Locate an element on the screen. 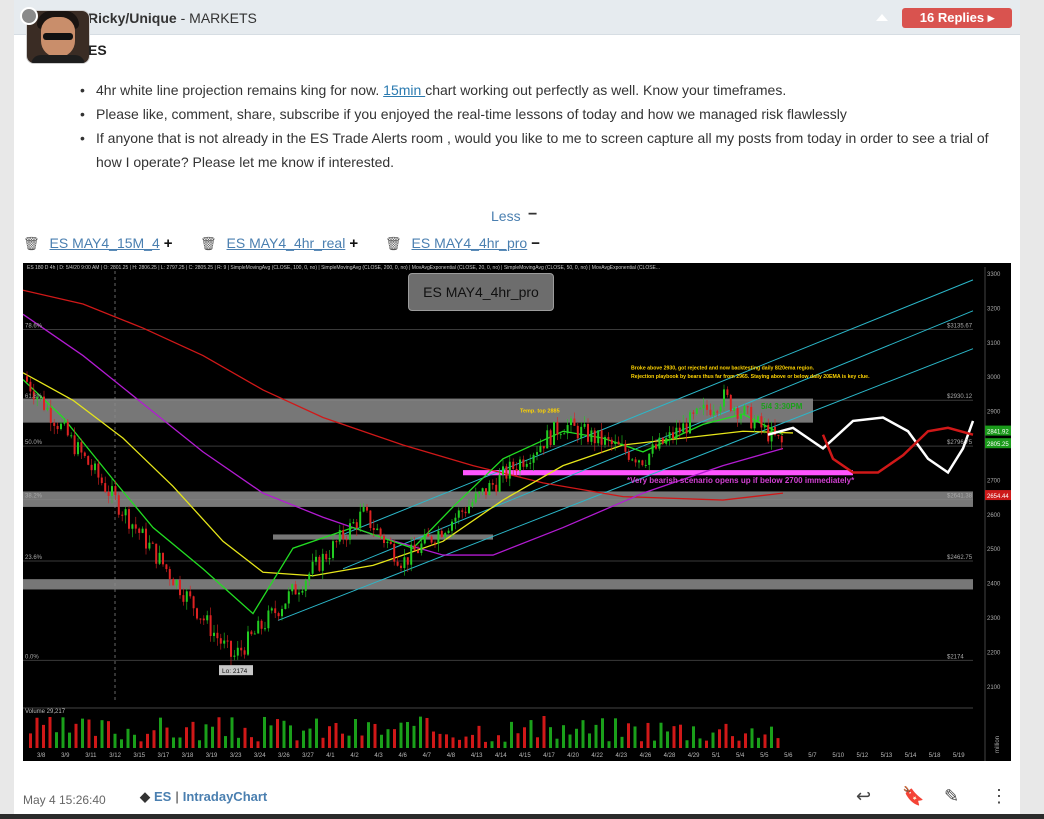 Image resolution: width=1044 pixels, height=819 pixels. bookmark-icon: 🔖 is located at coordinates (913, 796).